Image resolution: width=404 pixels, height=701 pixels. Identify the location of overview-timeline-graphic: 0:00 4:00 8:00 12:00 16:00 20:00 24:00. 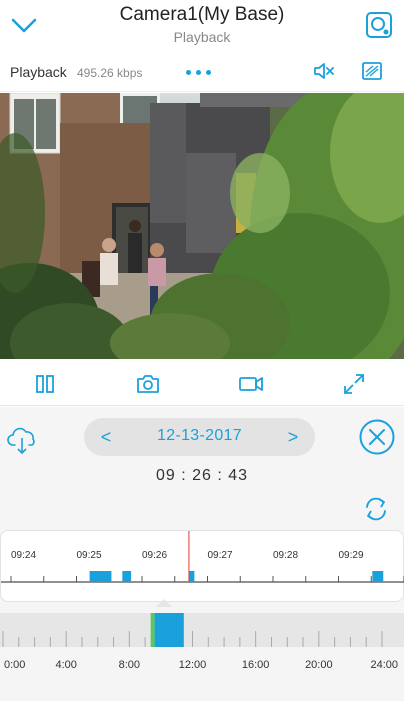
(202, 642).